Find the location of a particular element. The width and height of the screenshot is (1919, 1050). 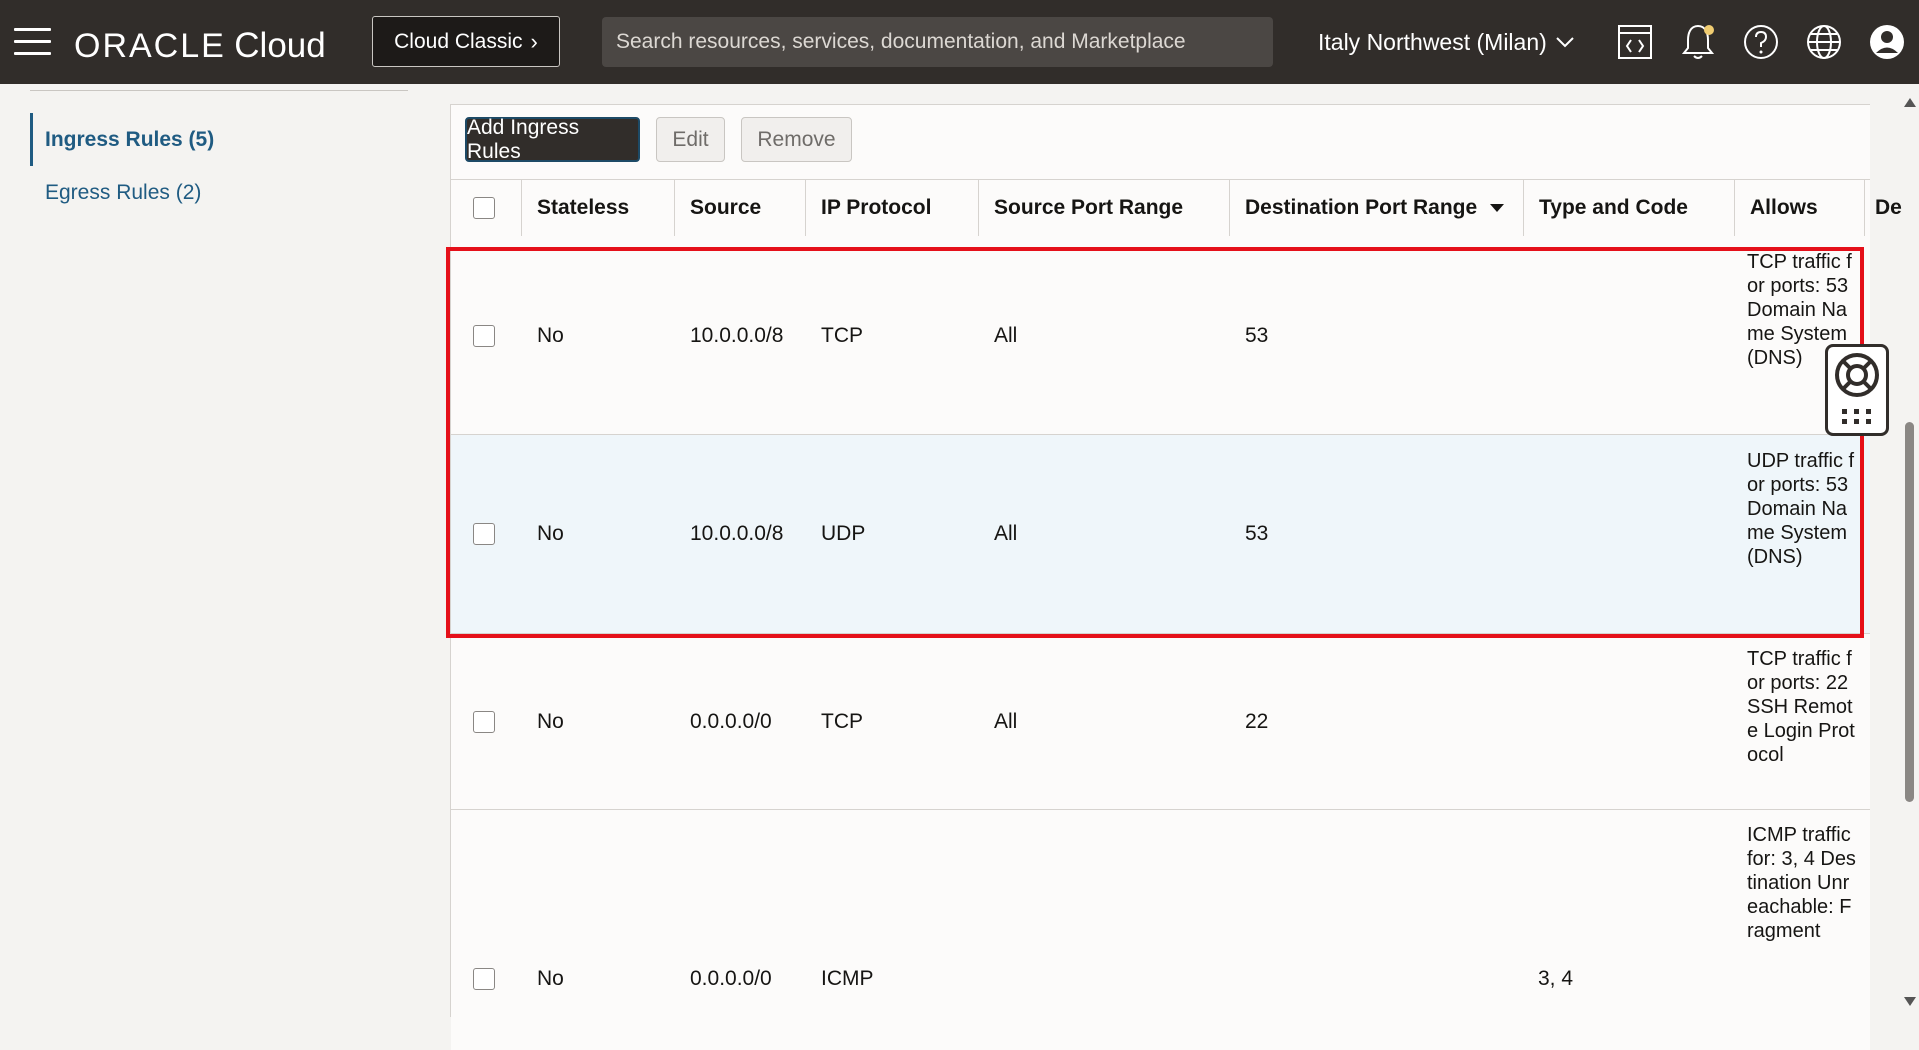

region-label: Italy Northwest (Milan) is located at coordinates (1432, 41).